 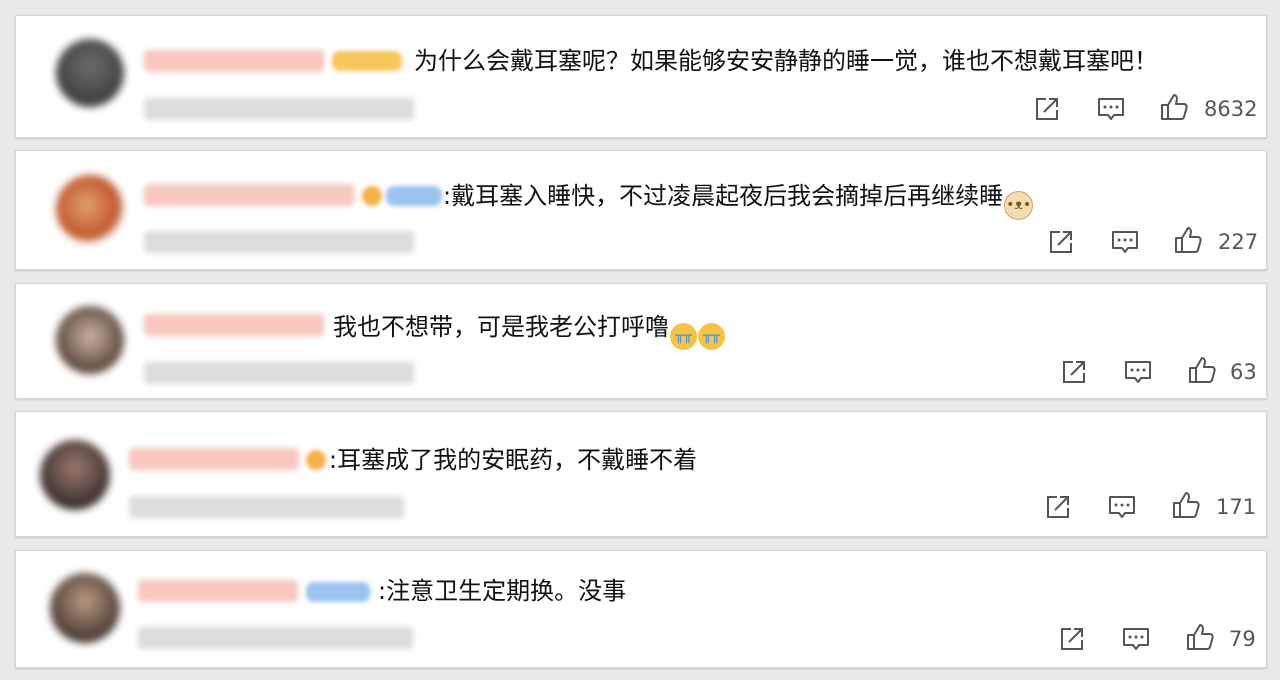 I want to click on like-count: 79, so click(x=1242, y=639).